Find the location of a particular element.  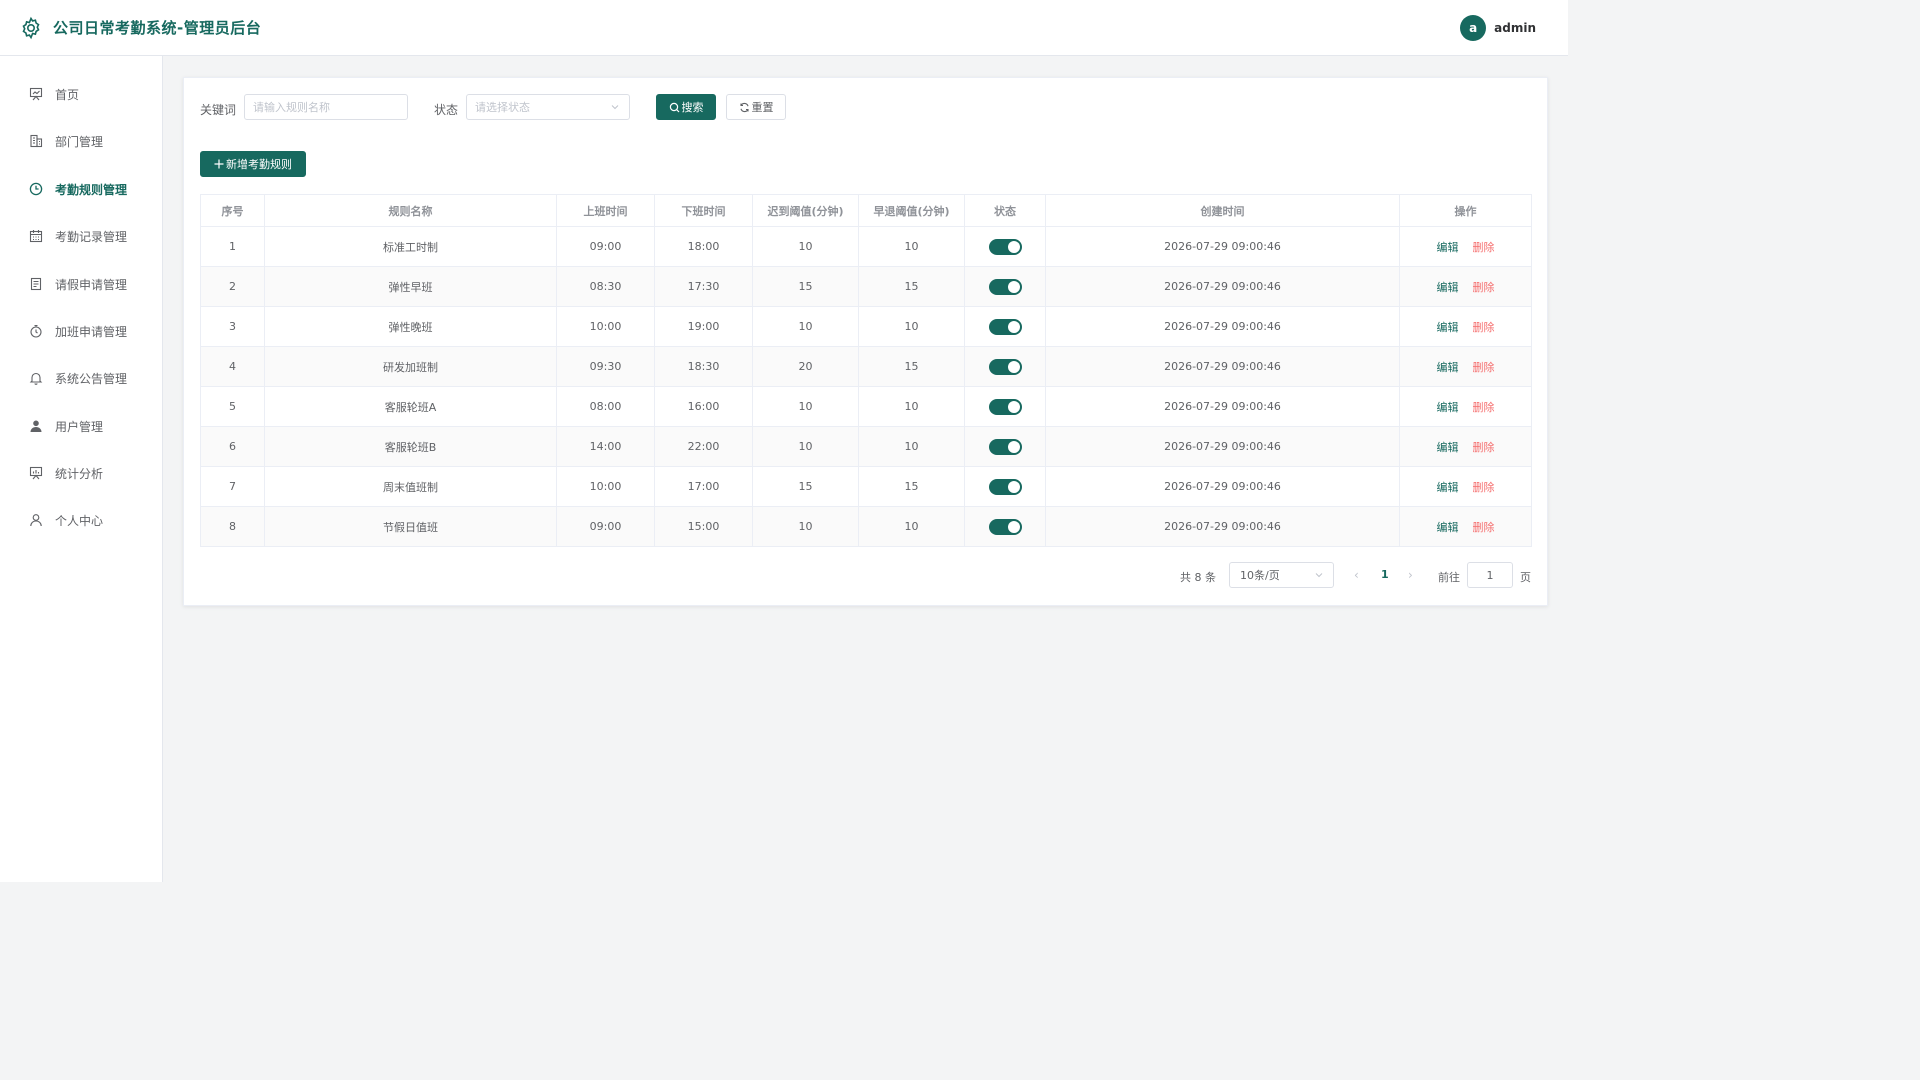

cell-index: 1 is located at coordinates (232, 246).